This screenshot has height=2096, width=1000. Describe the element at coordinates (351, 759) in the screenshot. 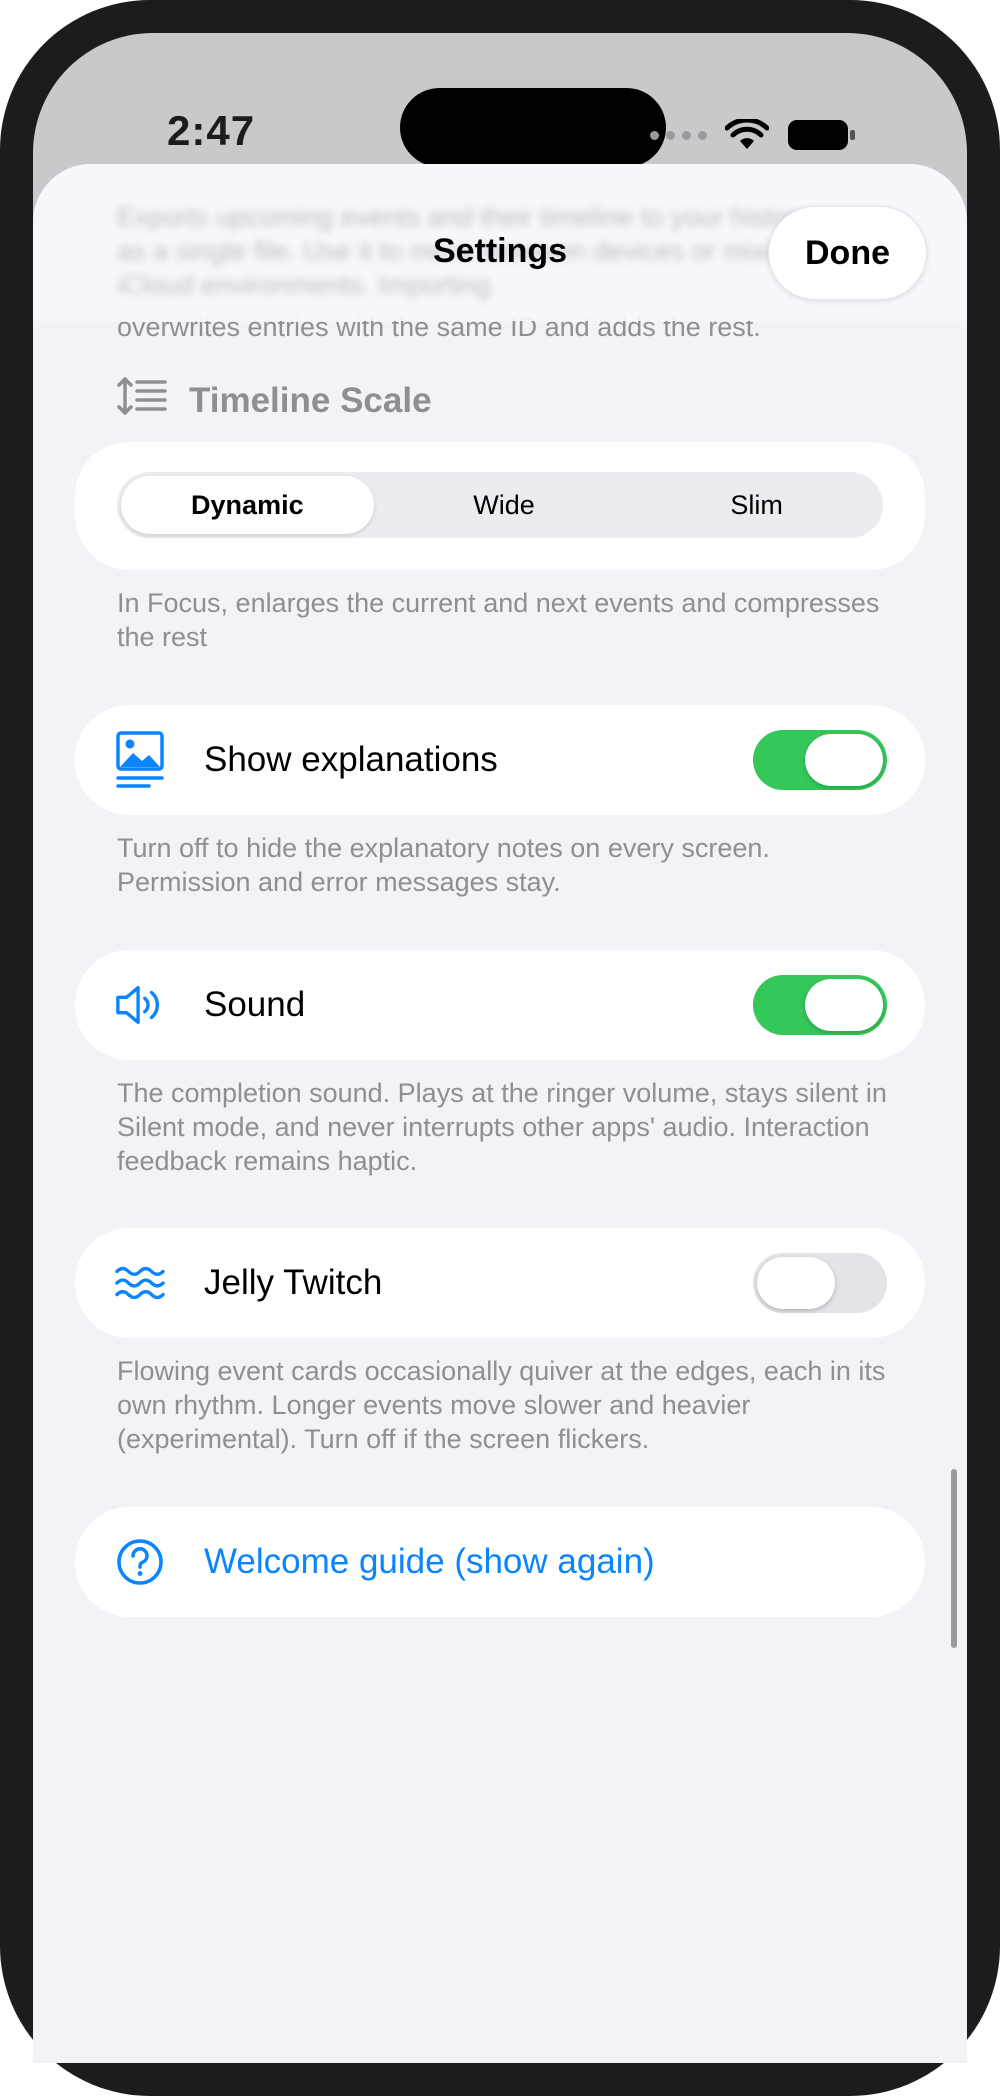

I see `explanations-label: Show explanations` at that location.